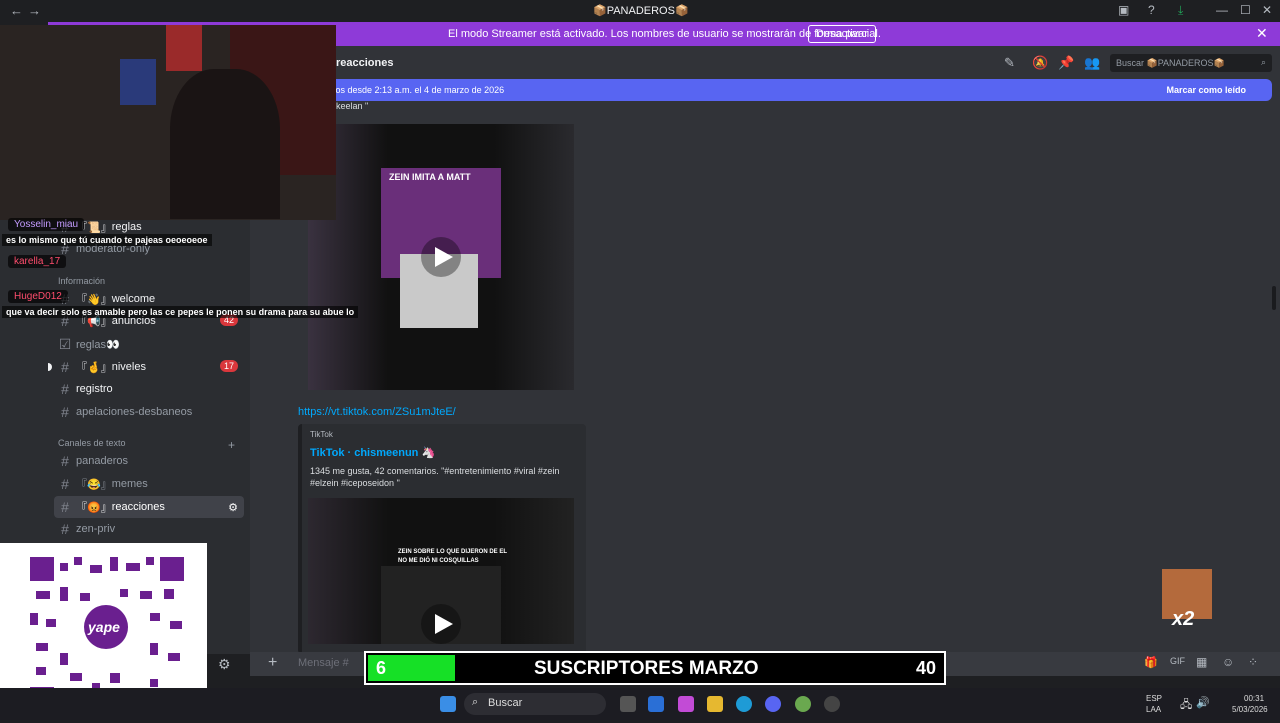 This screenshot has height=723, width=1280. Describe the element at coordinates (34, 10) in the screenshot. I see `forward-icon: →` at that location.